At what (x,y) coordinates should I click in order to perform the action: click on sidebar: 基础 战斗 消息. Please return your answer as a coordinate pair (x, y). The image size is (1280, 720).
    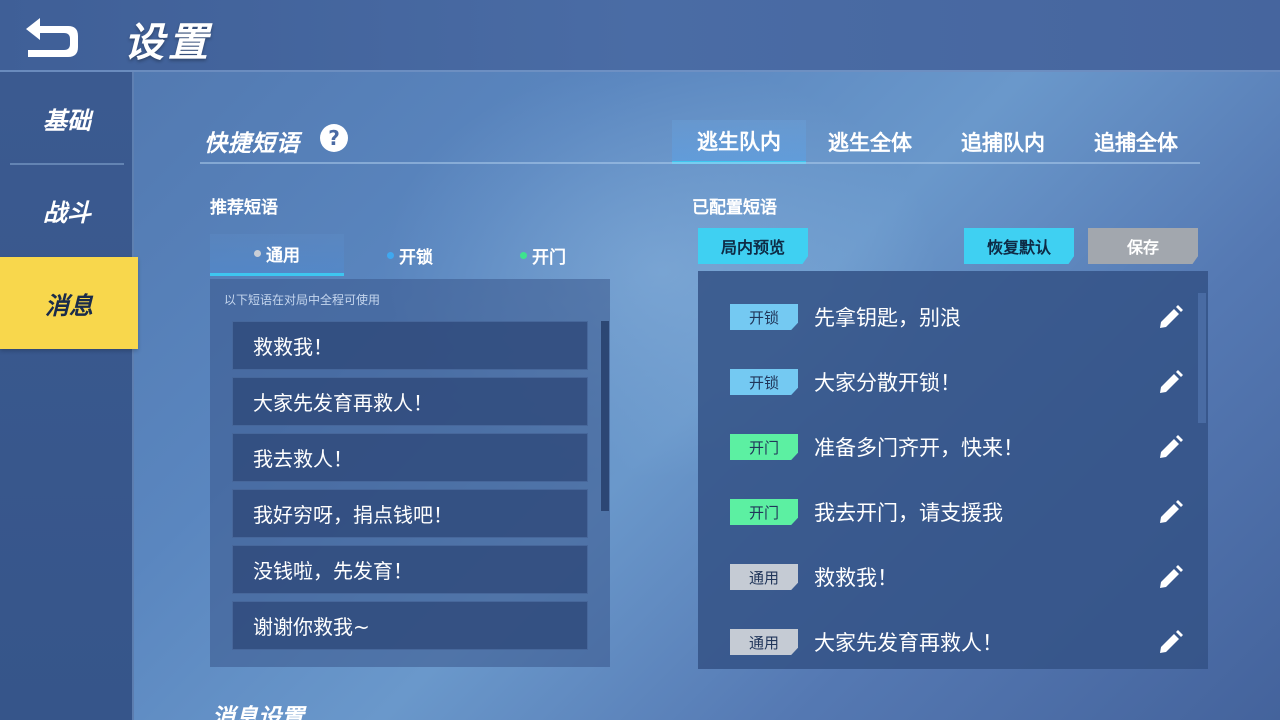
    Looking at the image, I should click on (69, 396).